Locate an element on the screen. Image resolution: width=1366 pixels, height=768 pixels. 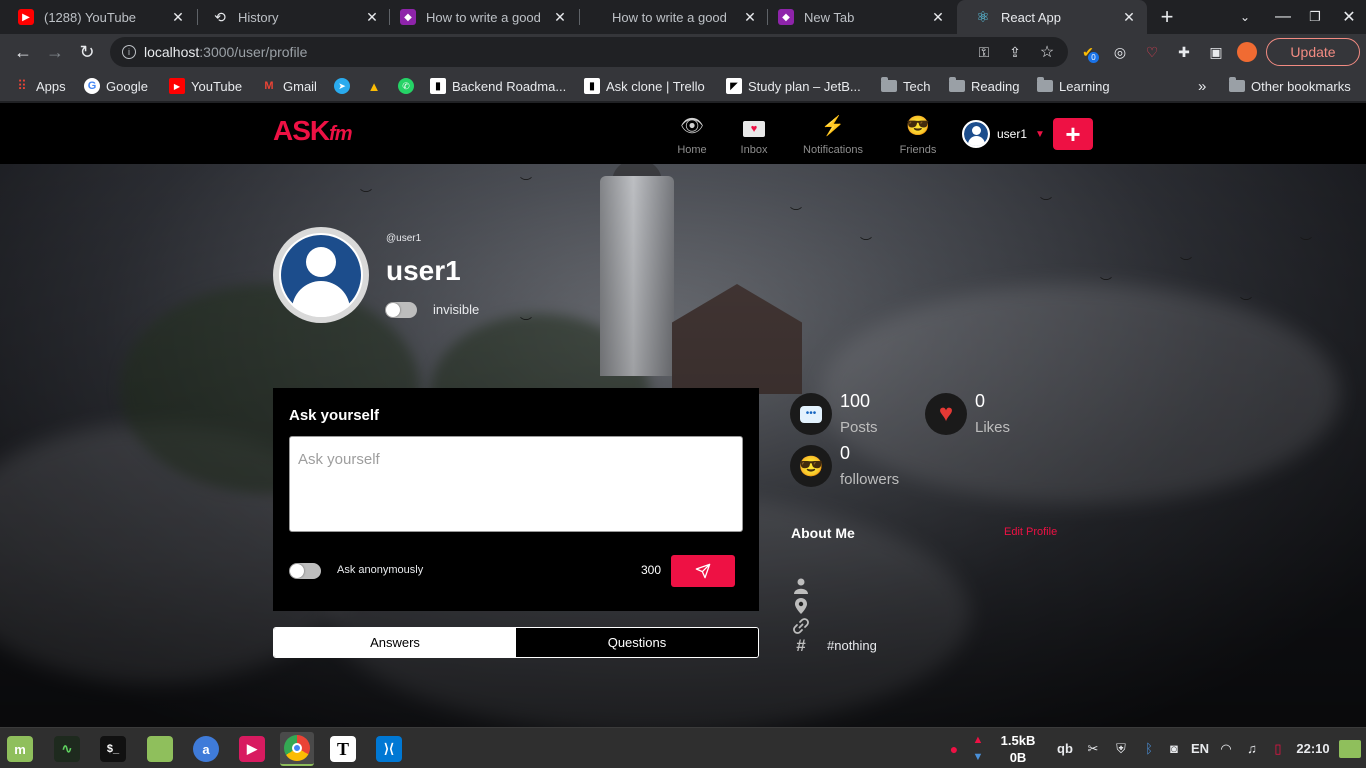
browser-tab-youtube: ▶ (1288) YouTube ✕ is located at coordinates (98, 17).